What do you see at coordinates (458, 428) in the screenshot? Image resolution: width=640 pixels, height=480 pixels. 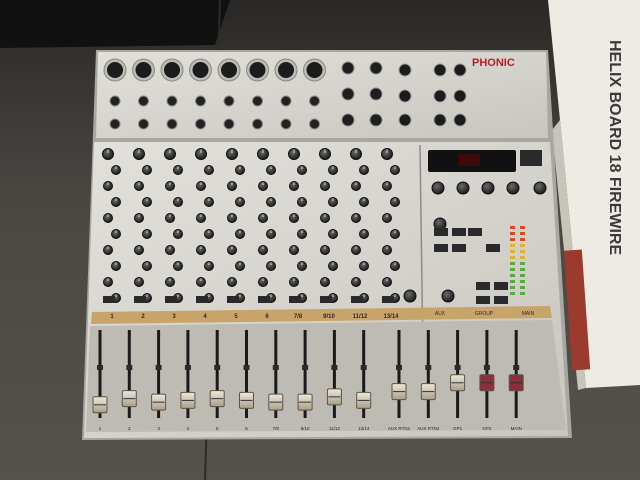 I see `fader-label: GP1` at bounding box center [458, 428].